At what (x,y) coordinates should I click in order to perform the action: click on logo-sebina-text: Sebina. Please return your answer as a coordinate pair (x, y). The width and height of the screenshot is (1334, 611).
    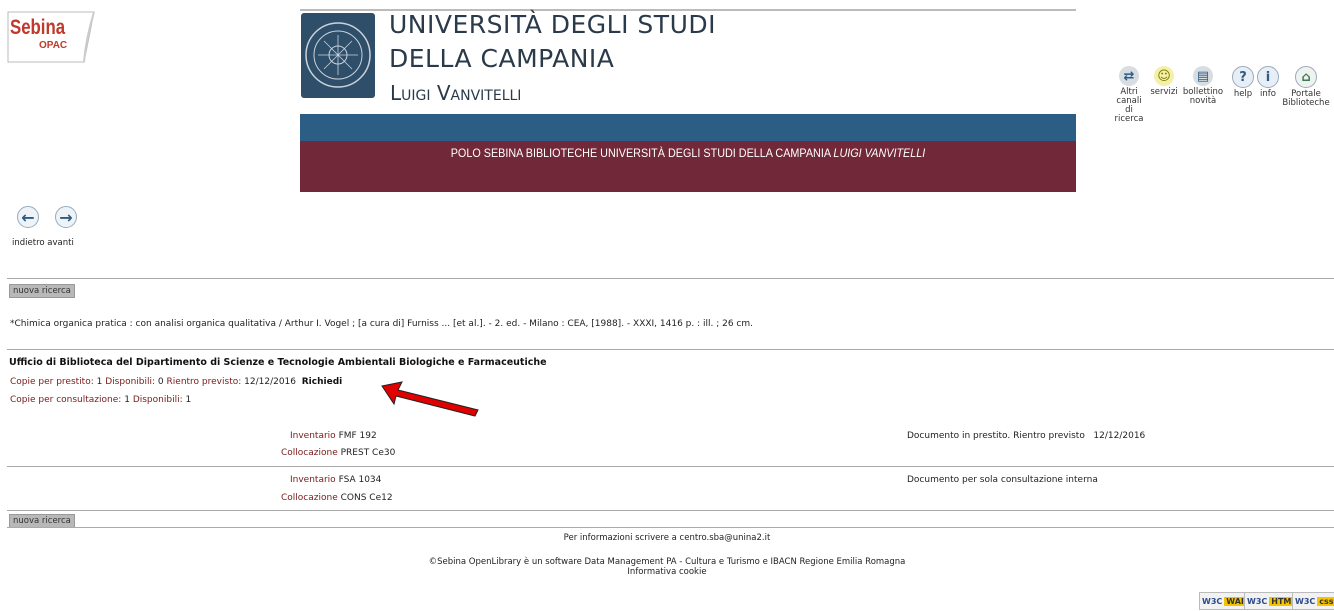
    Looking at the image, I should click on (38, 27).